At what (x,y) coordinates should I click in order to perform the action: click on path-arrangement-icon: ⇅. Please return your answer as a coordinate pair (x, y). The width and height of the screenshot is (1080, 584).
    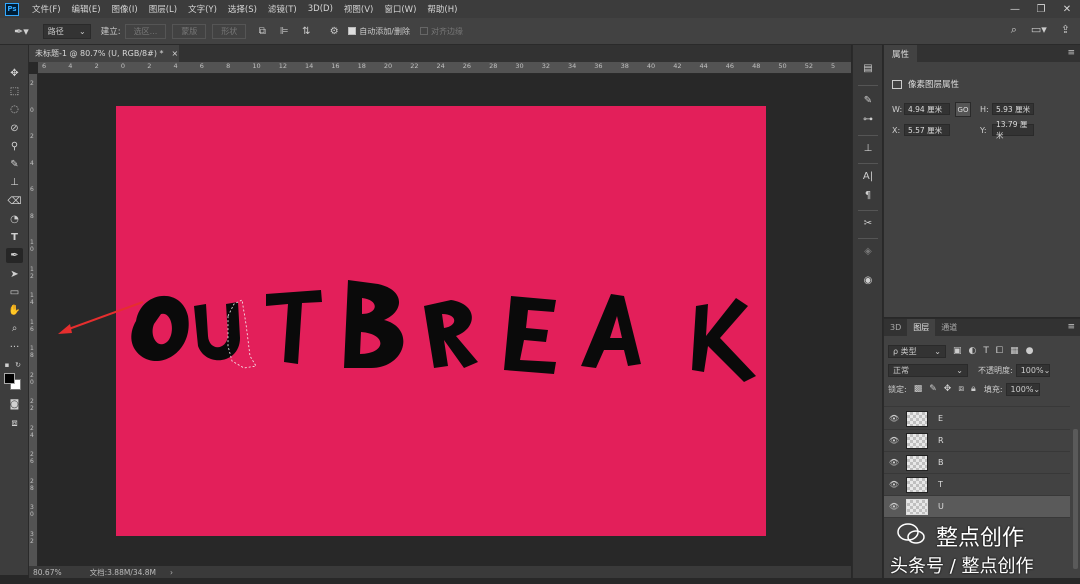
    Looking at the image, I should click on (306, 31).